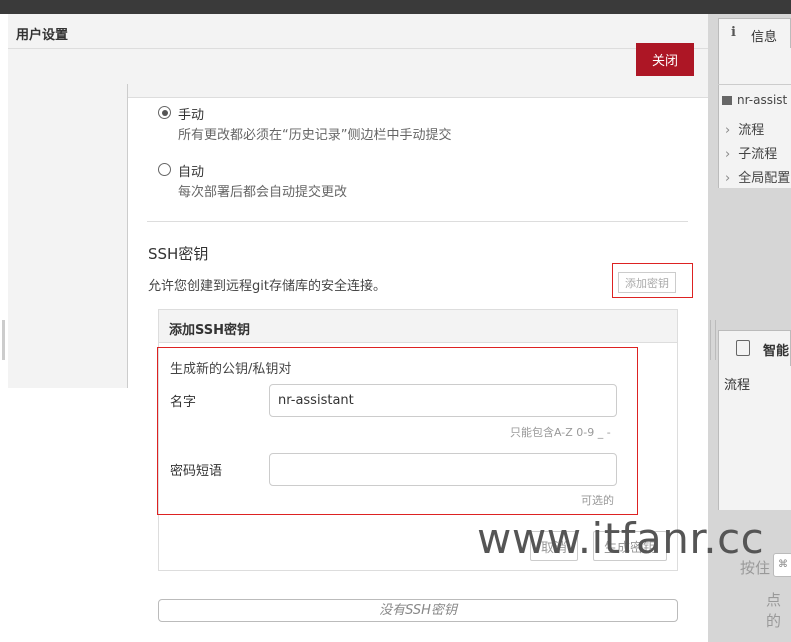  I want to click on info-item-label: 全局配置, so click(764, 178).